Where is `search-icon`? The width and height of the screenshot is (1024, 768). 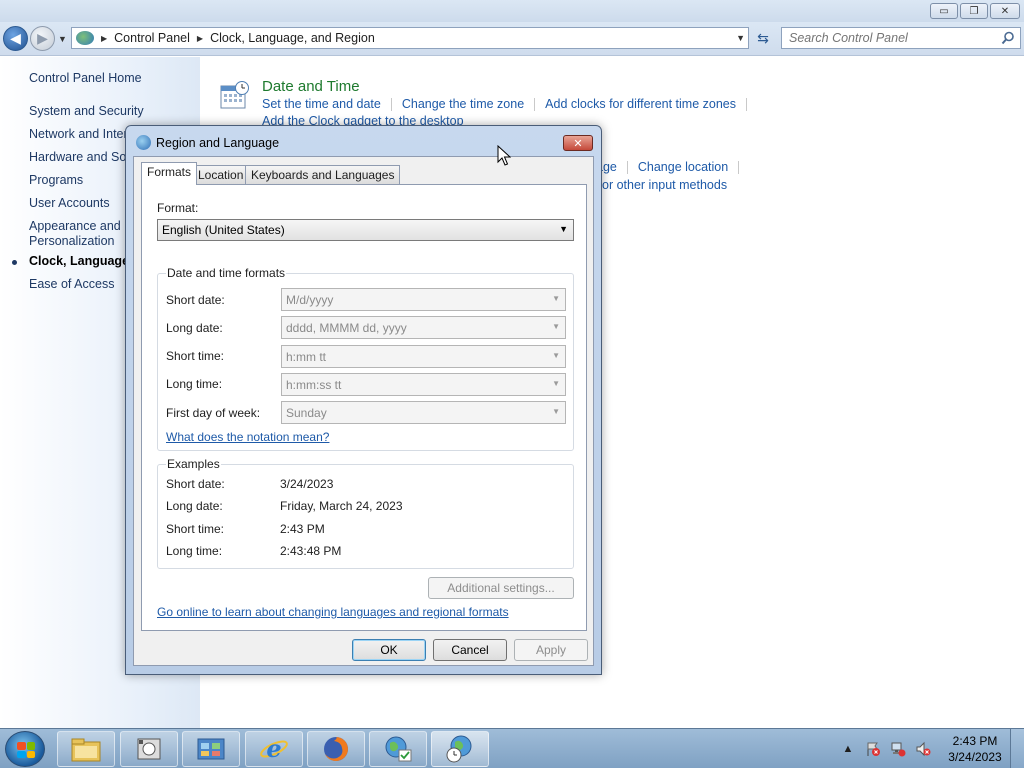
search-icon is located at coordinates (1008, 38).